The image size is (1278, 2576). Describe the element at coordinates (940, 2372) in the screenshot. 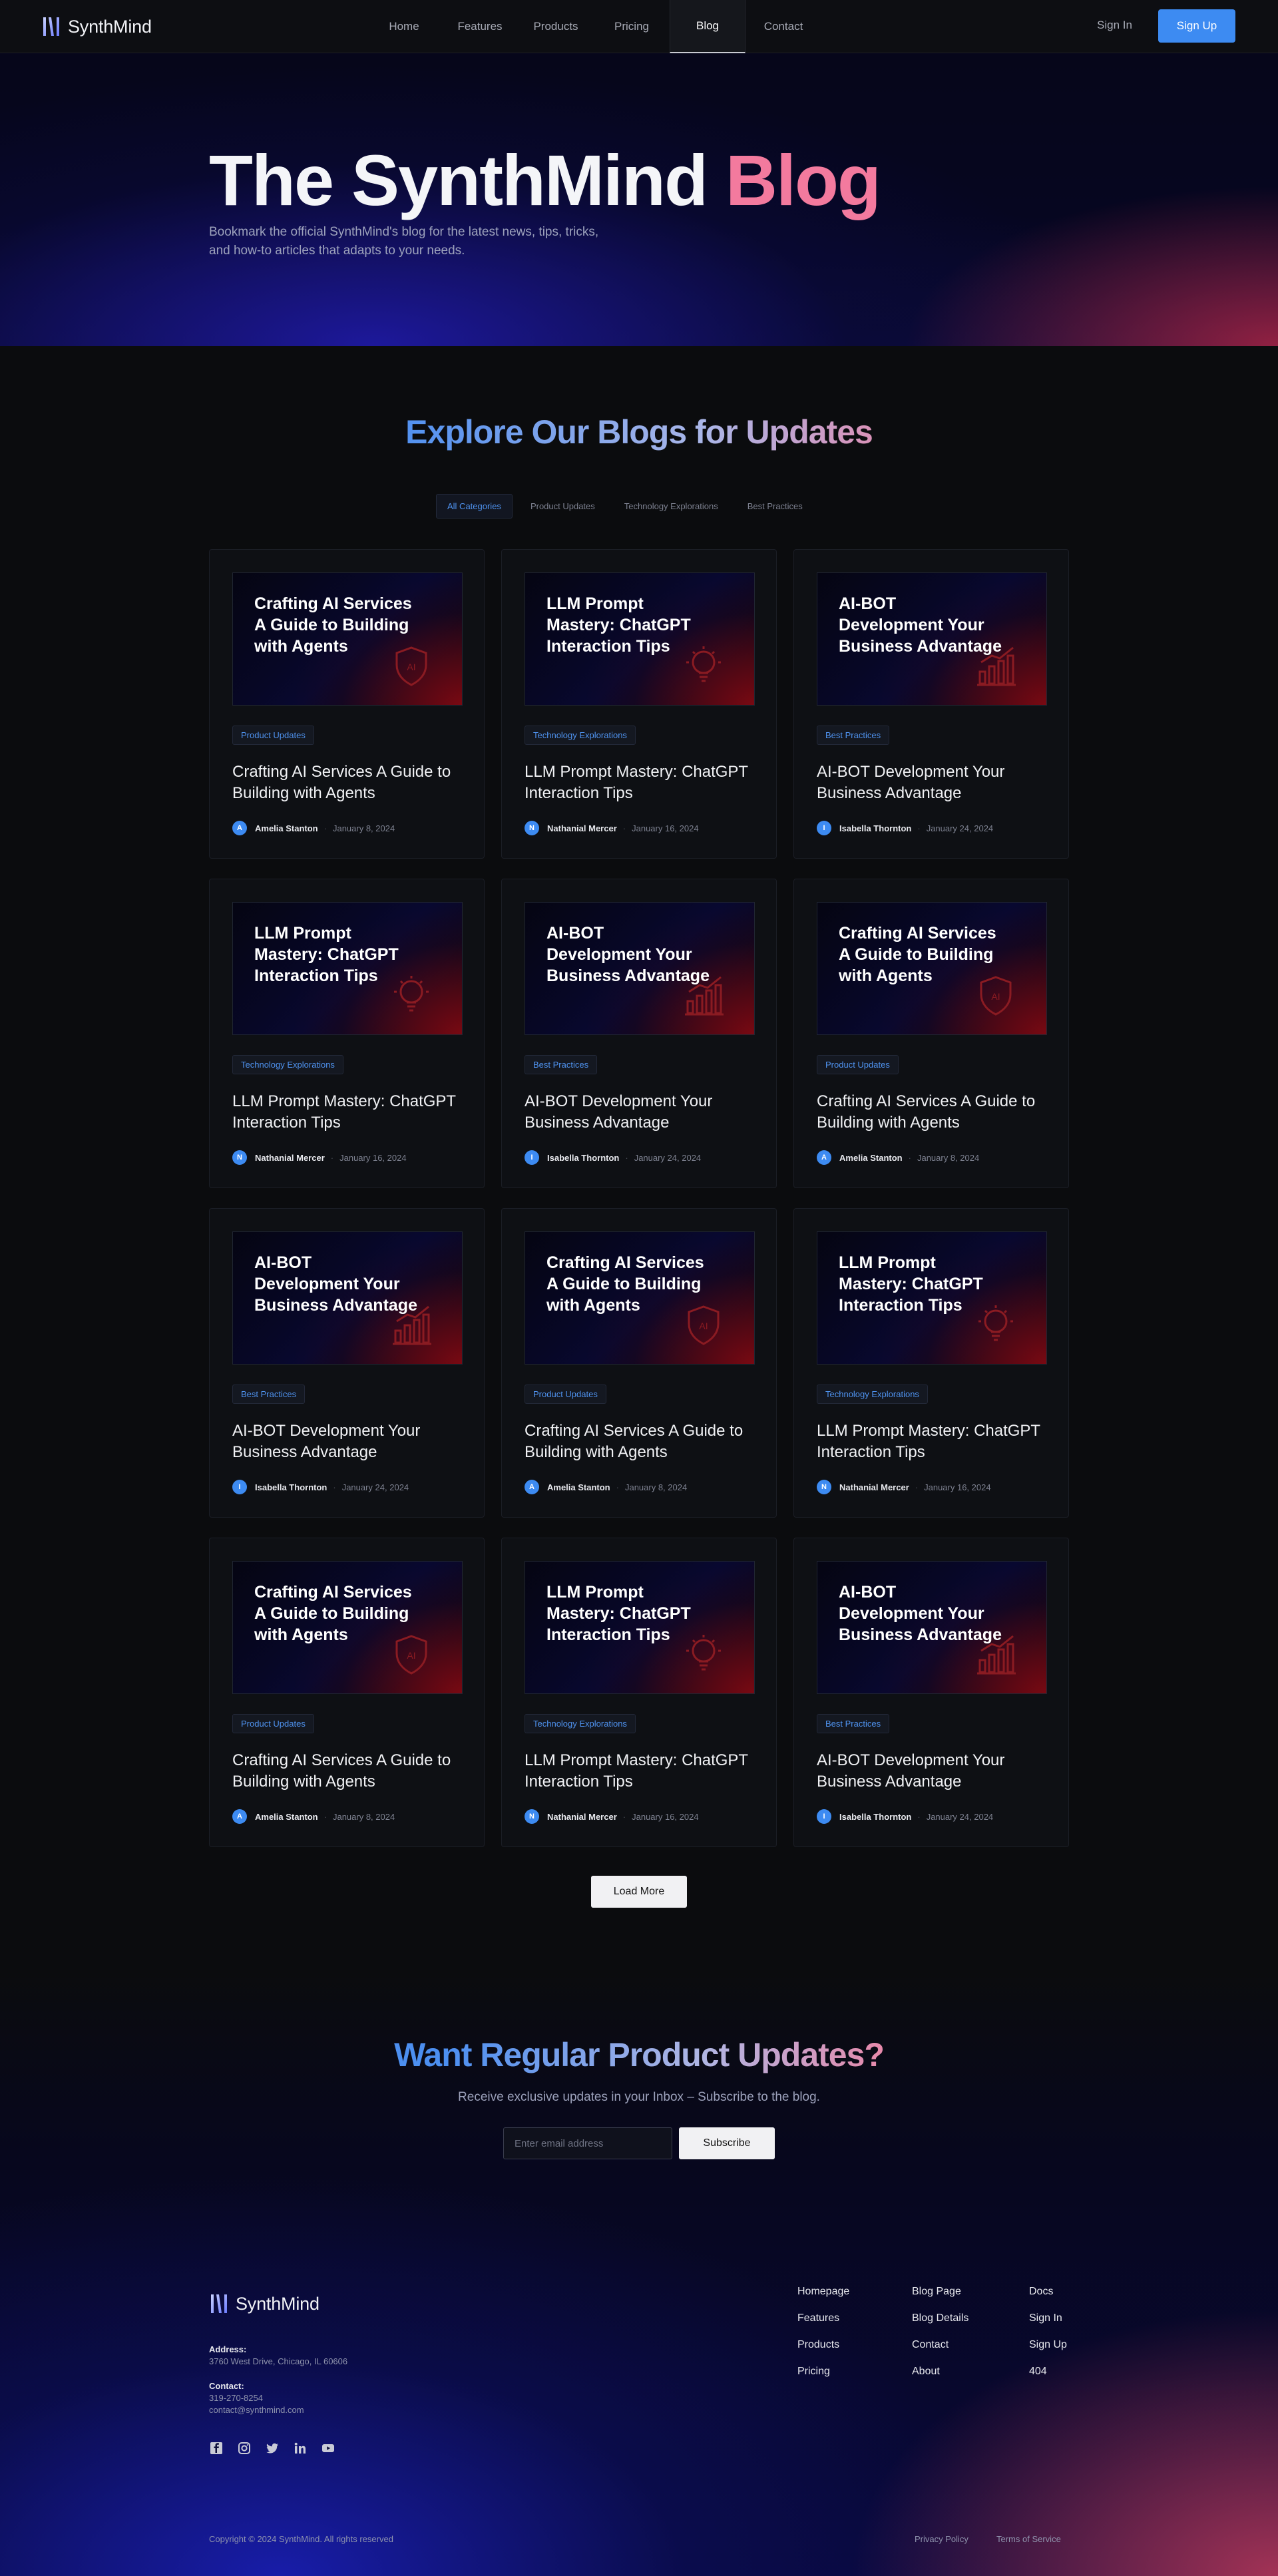

I see `footer-link-about: About` at that location.